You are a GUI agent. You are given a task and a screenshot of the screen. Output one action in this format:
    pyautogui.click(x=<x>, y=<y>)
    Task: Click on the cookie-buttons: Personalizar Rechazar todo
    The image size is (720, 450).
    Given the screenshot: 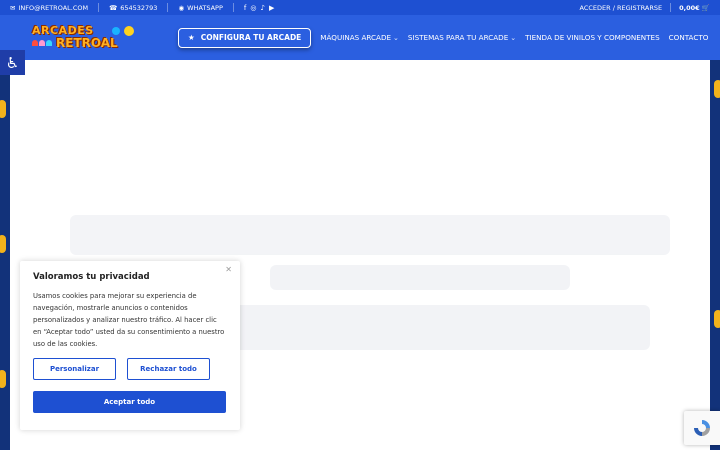 What is the action you would take?
    pyautogui.click(x=130, y=369)
    